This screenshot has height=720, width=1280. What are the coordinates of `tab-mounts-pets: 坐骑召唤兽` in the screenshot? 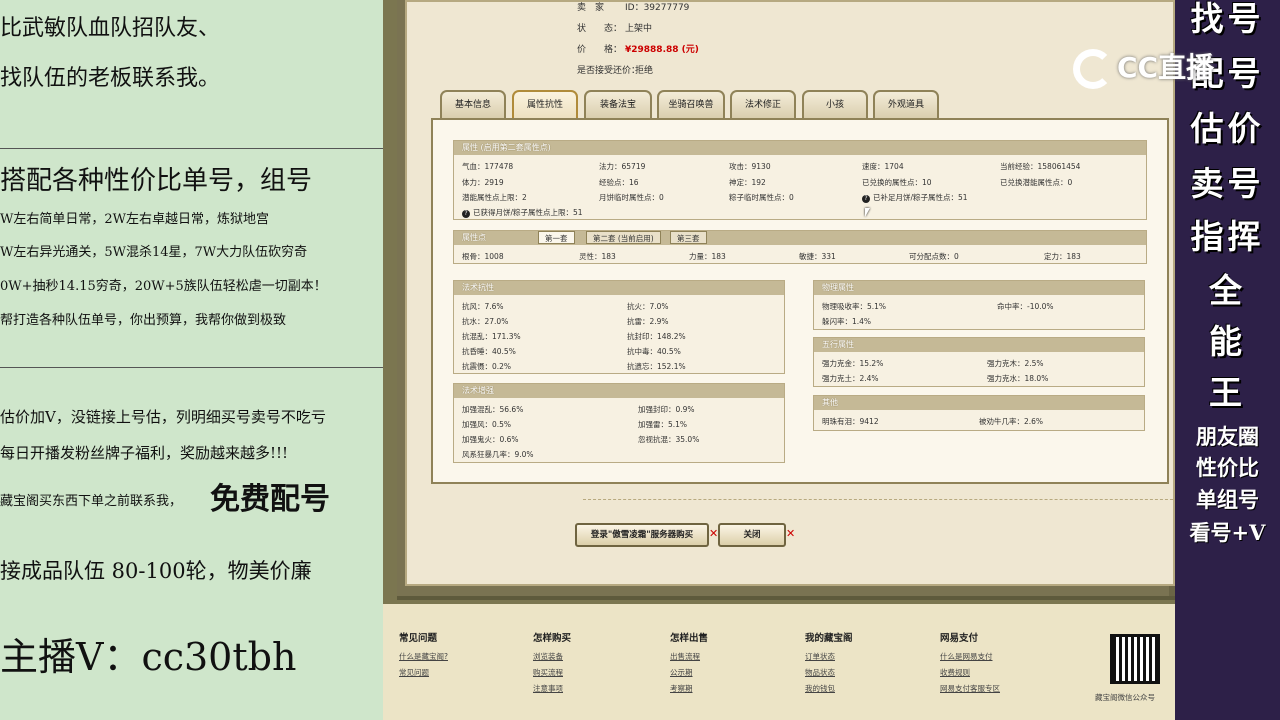 It's located at (691, 105).